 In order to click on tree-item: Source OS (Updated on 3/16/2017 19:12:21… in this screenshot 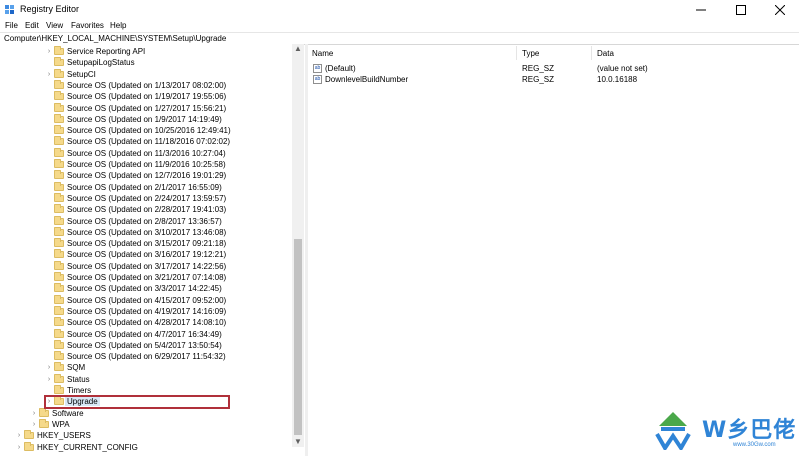, I will do `click(146, 254)`.